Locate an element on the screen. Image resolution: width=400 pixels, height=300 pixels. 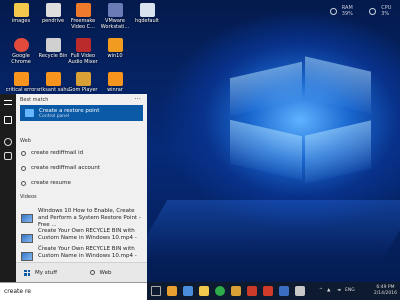
file-explorer-icon is located at coordinates (204, 291).